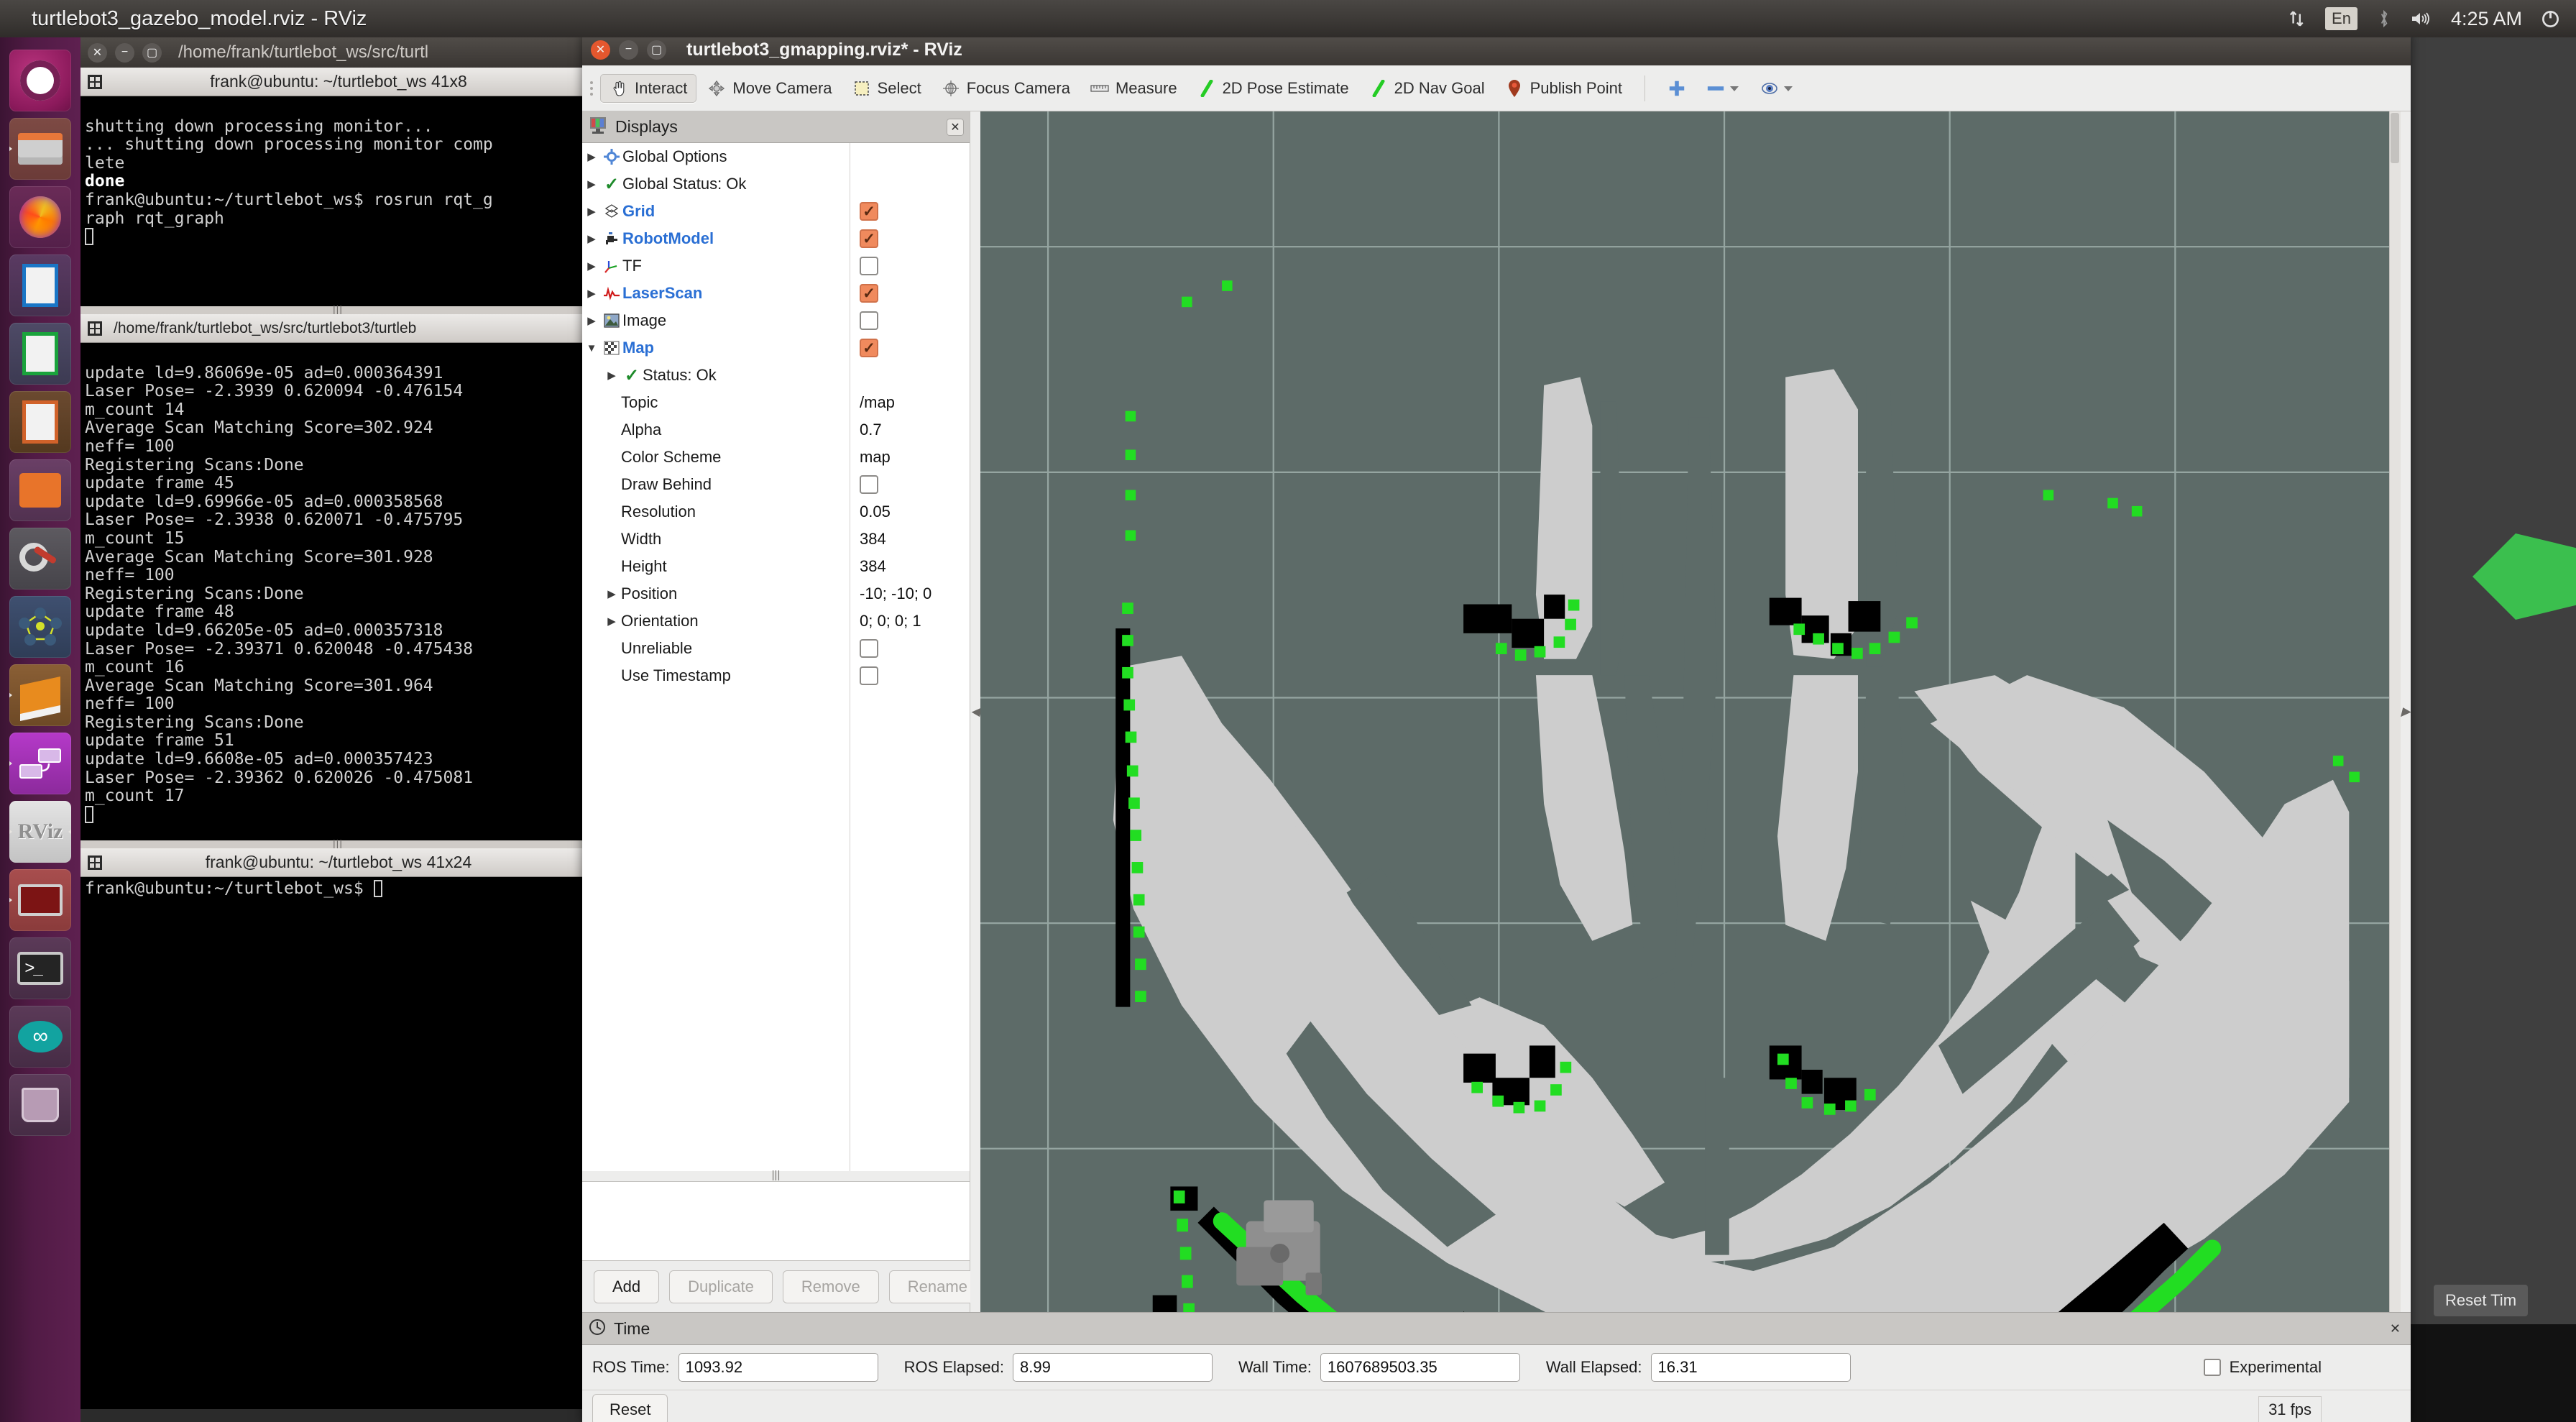 The width and height of the screenshot is (2576, 1422). Describe the element at coordinates (776, 512) in the screenshot. I see `tree-prop-resolution: Resolution 0.05` at that location.